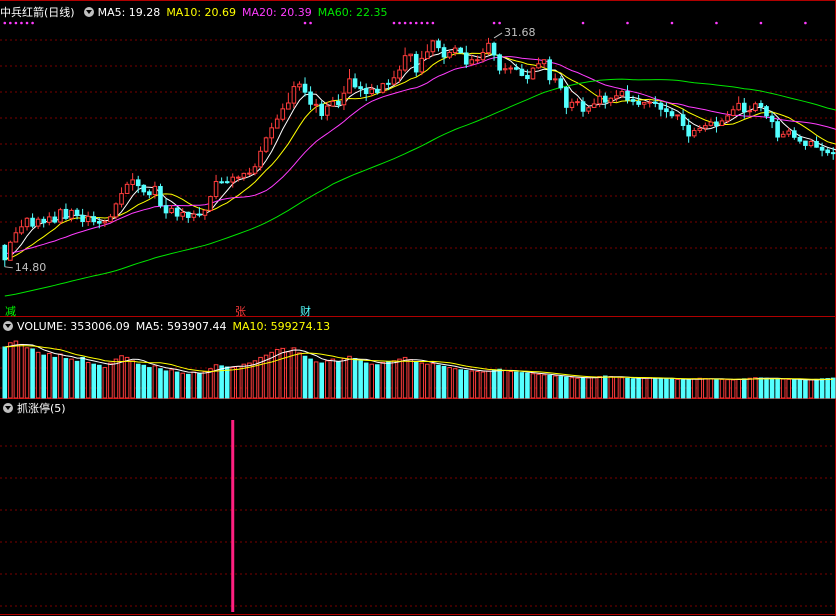 The image size is (836, 616). Describe the element at coordinates (305, 311) in the screenshot. I see `event-tag-cai: 财` at that location.